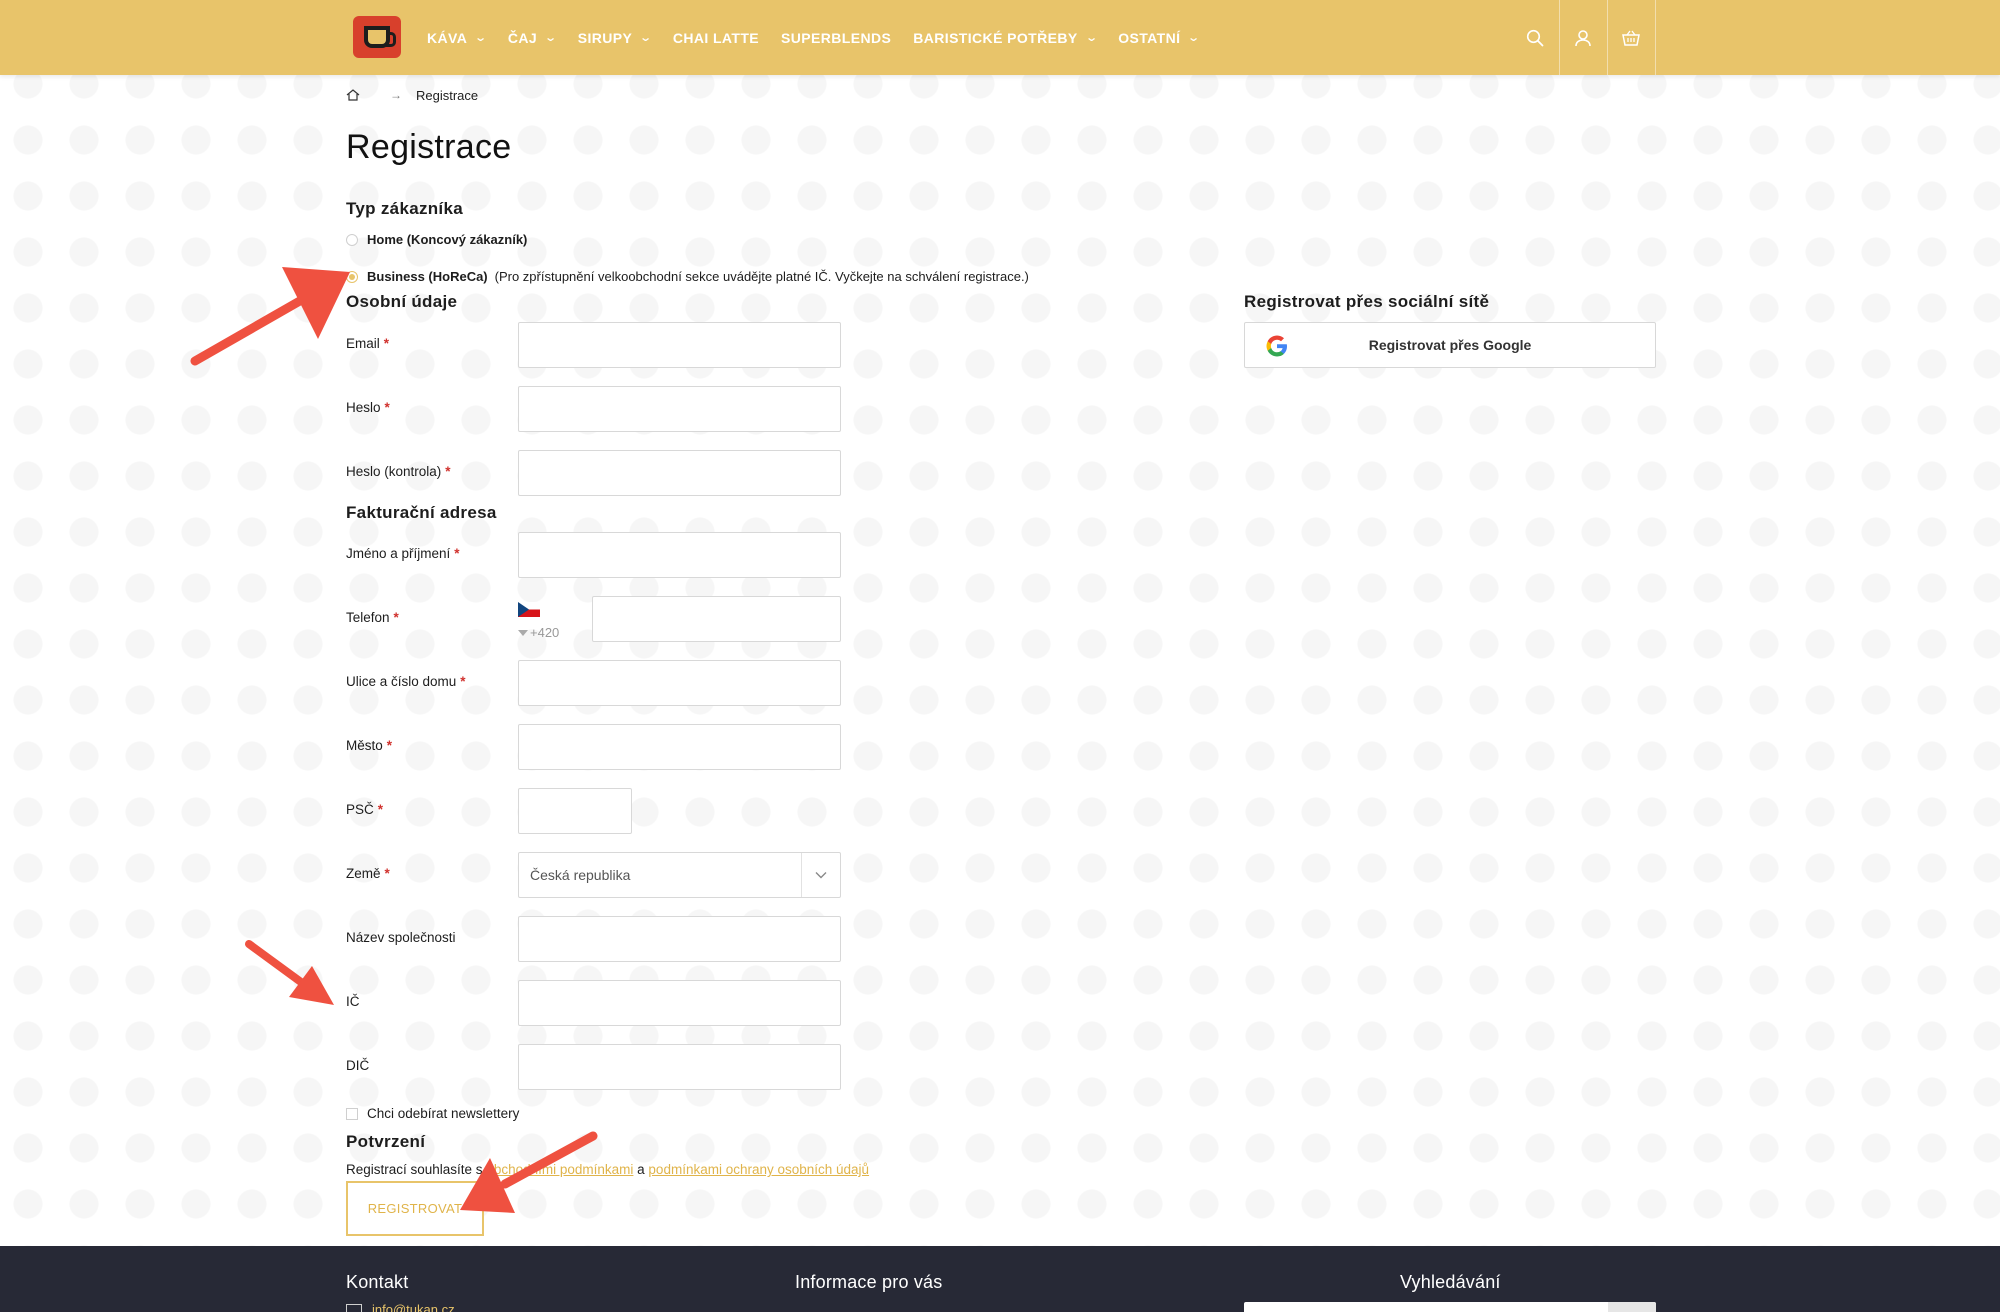  Describe the element at coordinates (436, 239) in the screenshot. I see `customer-type-home-option: Home (Koncový zákazník)` at that location.